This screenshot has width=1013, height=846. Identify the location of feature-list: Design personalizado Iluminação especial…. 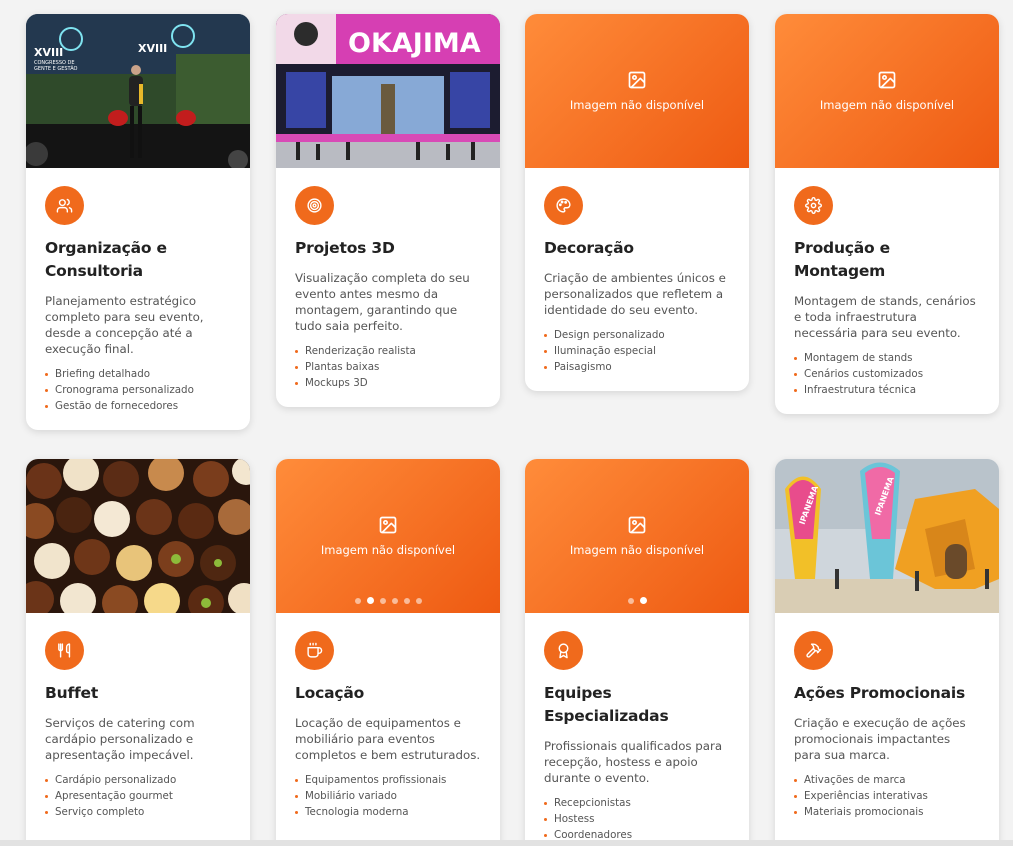
(637, 351).